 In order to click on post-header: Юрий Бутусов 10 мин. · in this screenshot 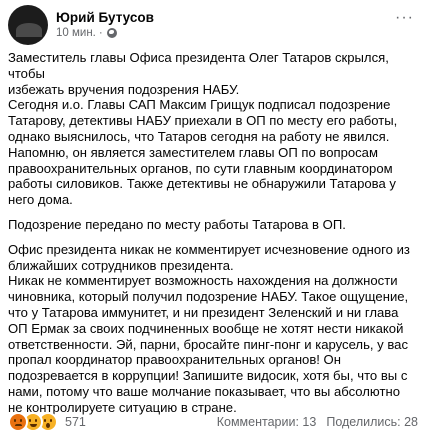, I will do `click(81, 25)`.